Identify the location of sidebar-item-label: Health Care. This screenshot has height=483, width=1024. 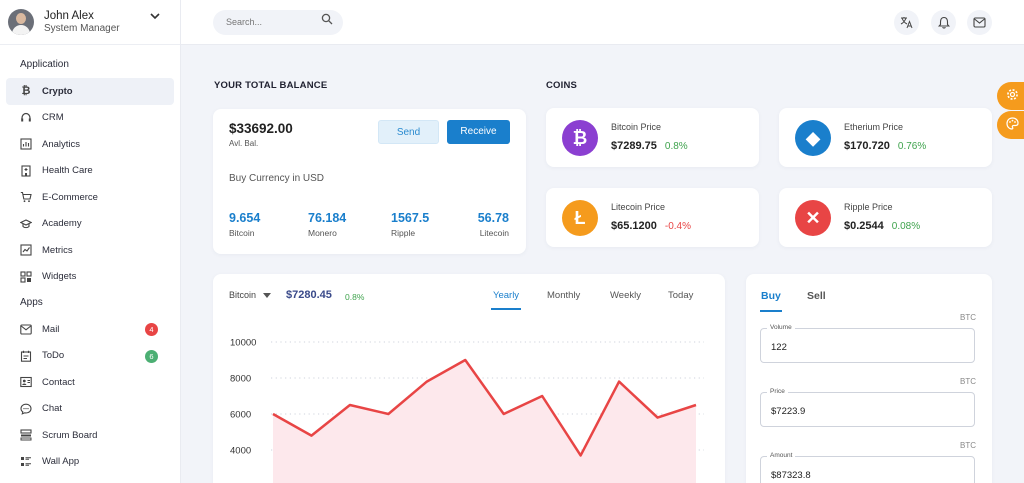
(67, 171).